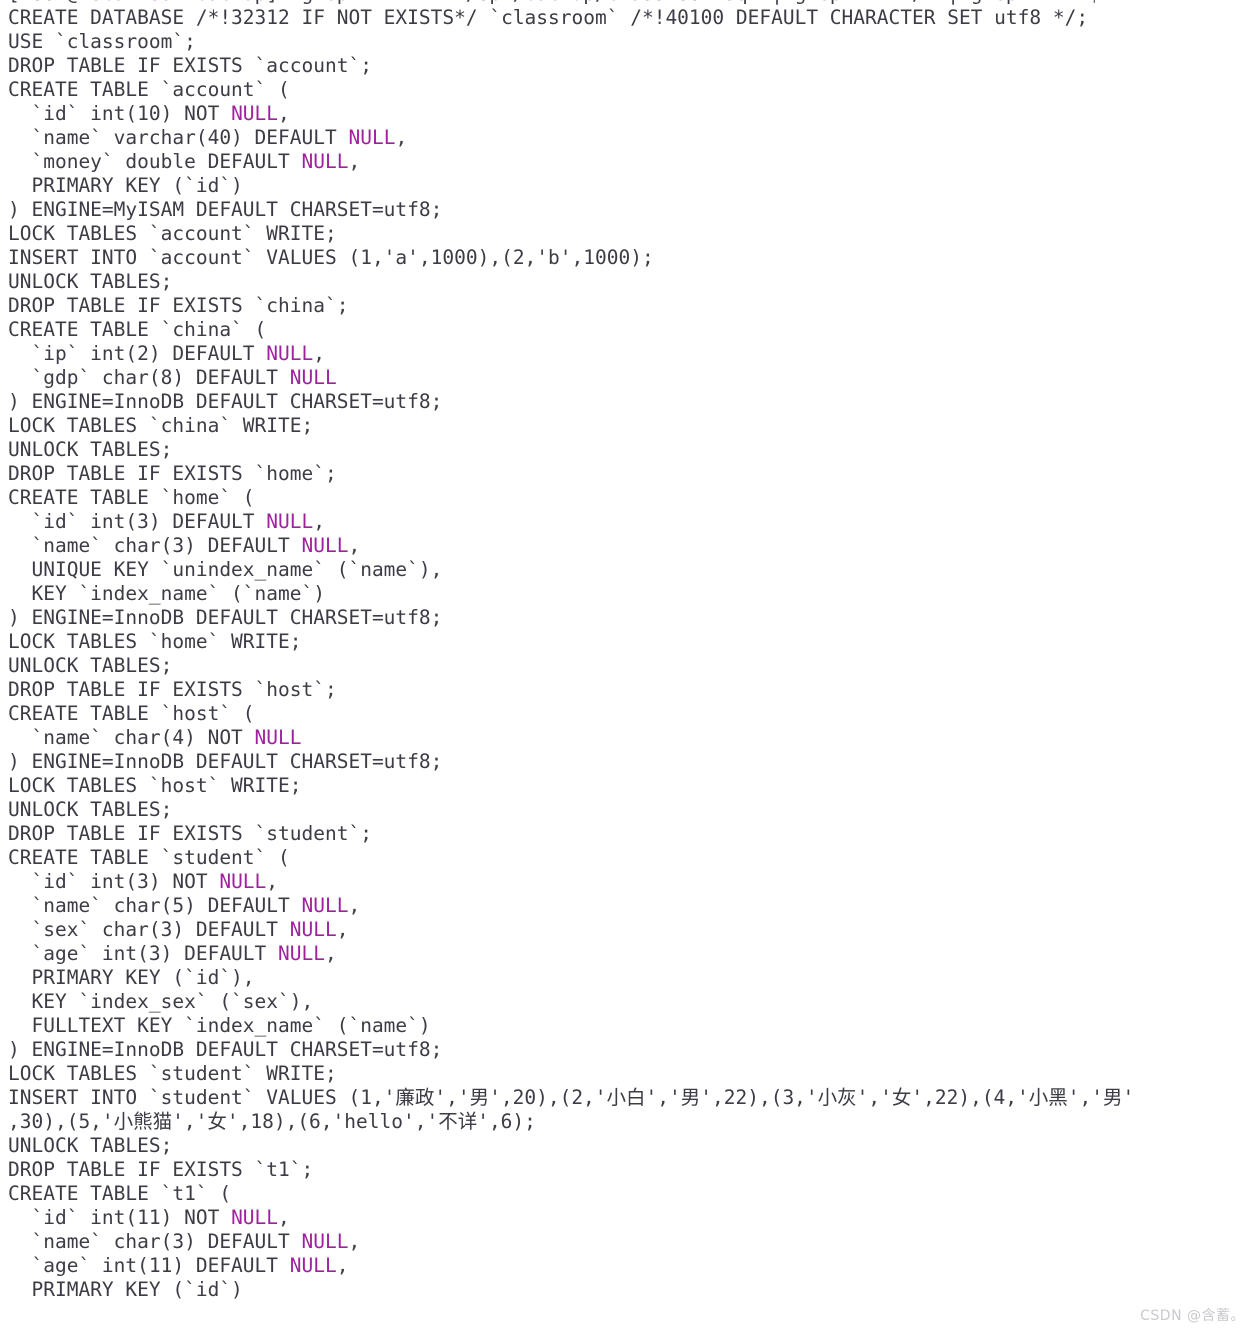  What do you see at coordinates (190, 833) in the screenshot?
I see `terminal-output-line: DROP TABLE IF EXISTS `student`;` at bounding box center [190, 833].